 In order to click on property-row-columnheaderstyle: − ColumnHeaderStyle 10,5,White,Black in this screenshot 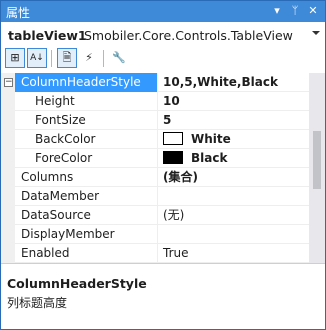, I will do `click(155, 82)`.